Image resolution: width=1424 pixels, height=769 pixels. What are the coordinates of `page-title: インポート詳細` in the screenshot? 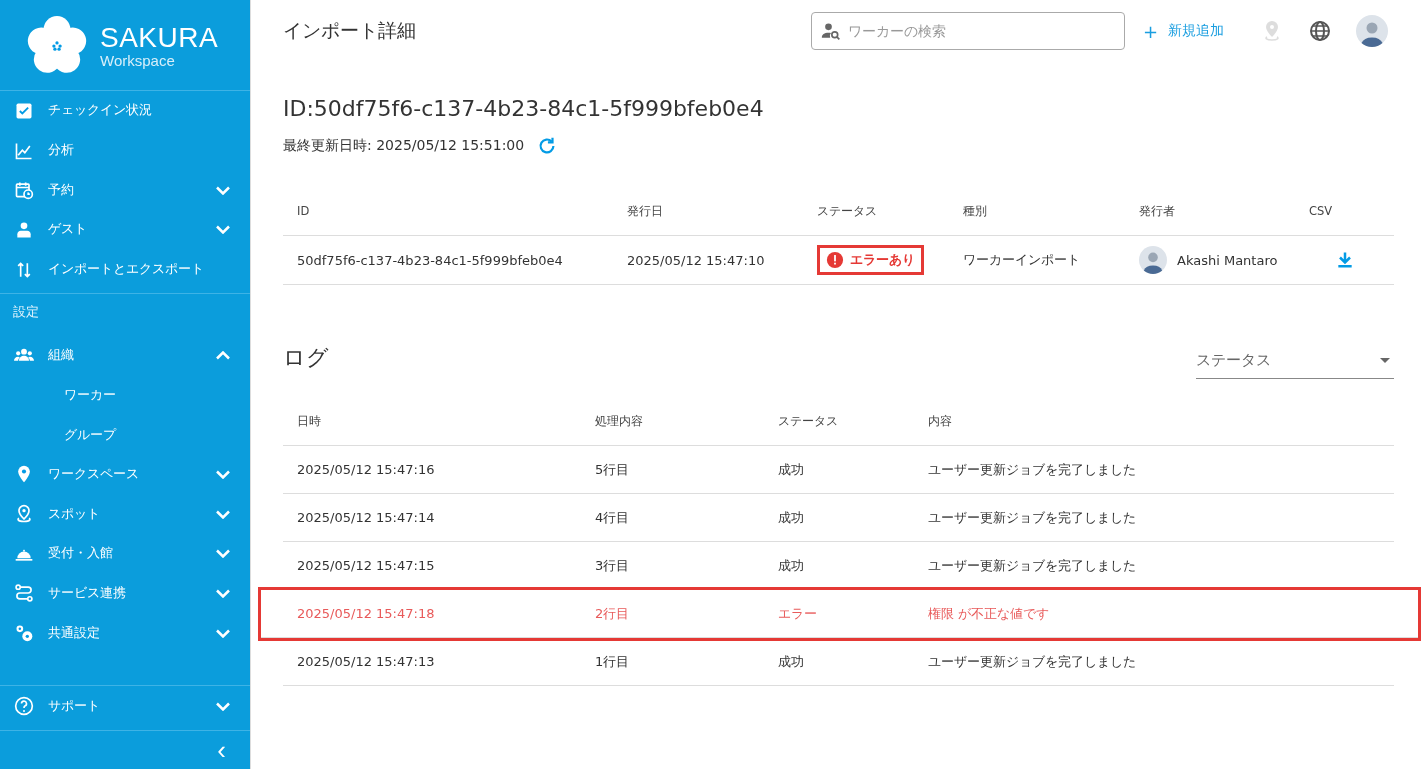 It's located at (350, 30).